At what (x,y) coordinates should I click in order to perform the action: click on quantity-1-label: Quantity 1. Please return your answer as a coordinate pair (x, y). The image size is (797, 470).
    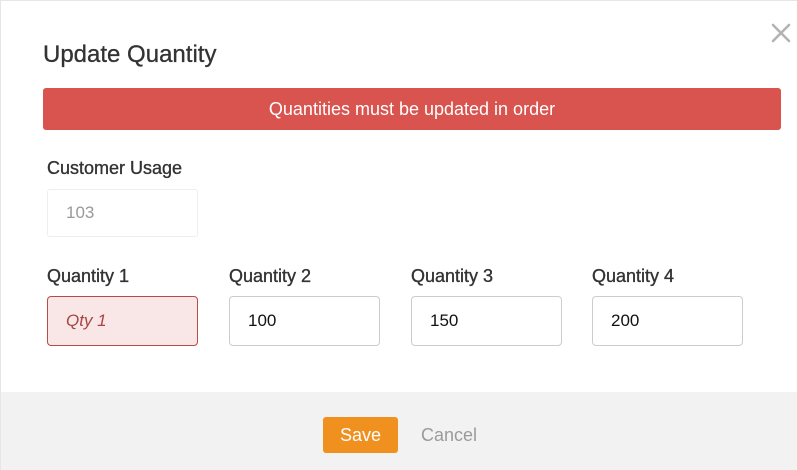
    Looking at the image, I should click on (88, 276).